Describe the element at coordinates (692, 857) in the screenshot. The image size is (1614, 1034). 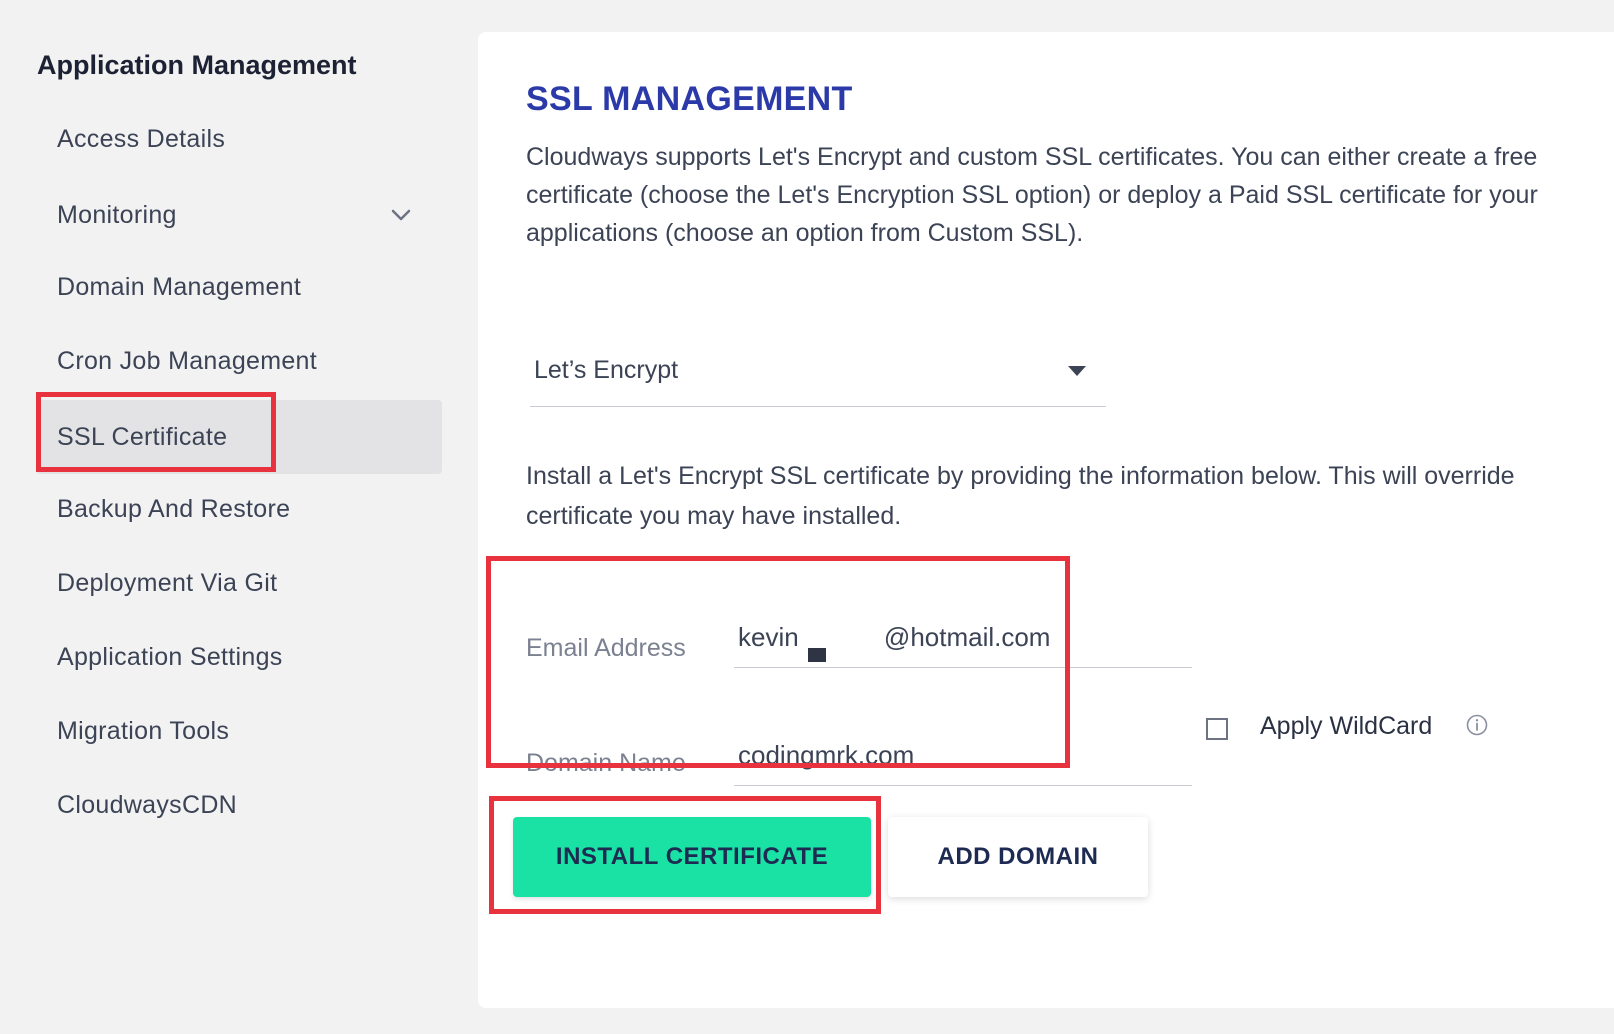
I see `install-certificate-button: INSTALL CERTIFICATE` at that location.